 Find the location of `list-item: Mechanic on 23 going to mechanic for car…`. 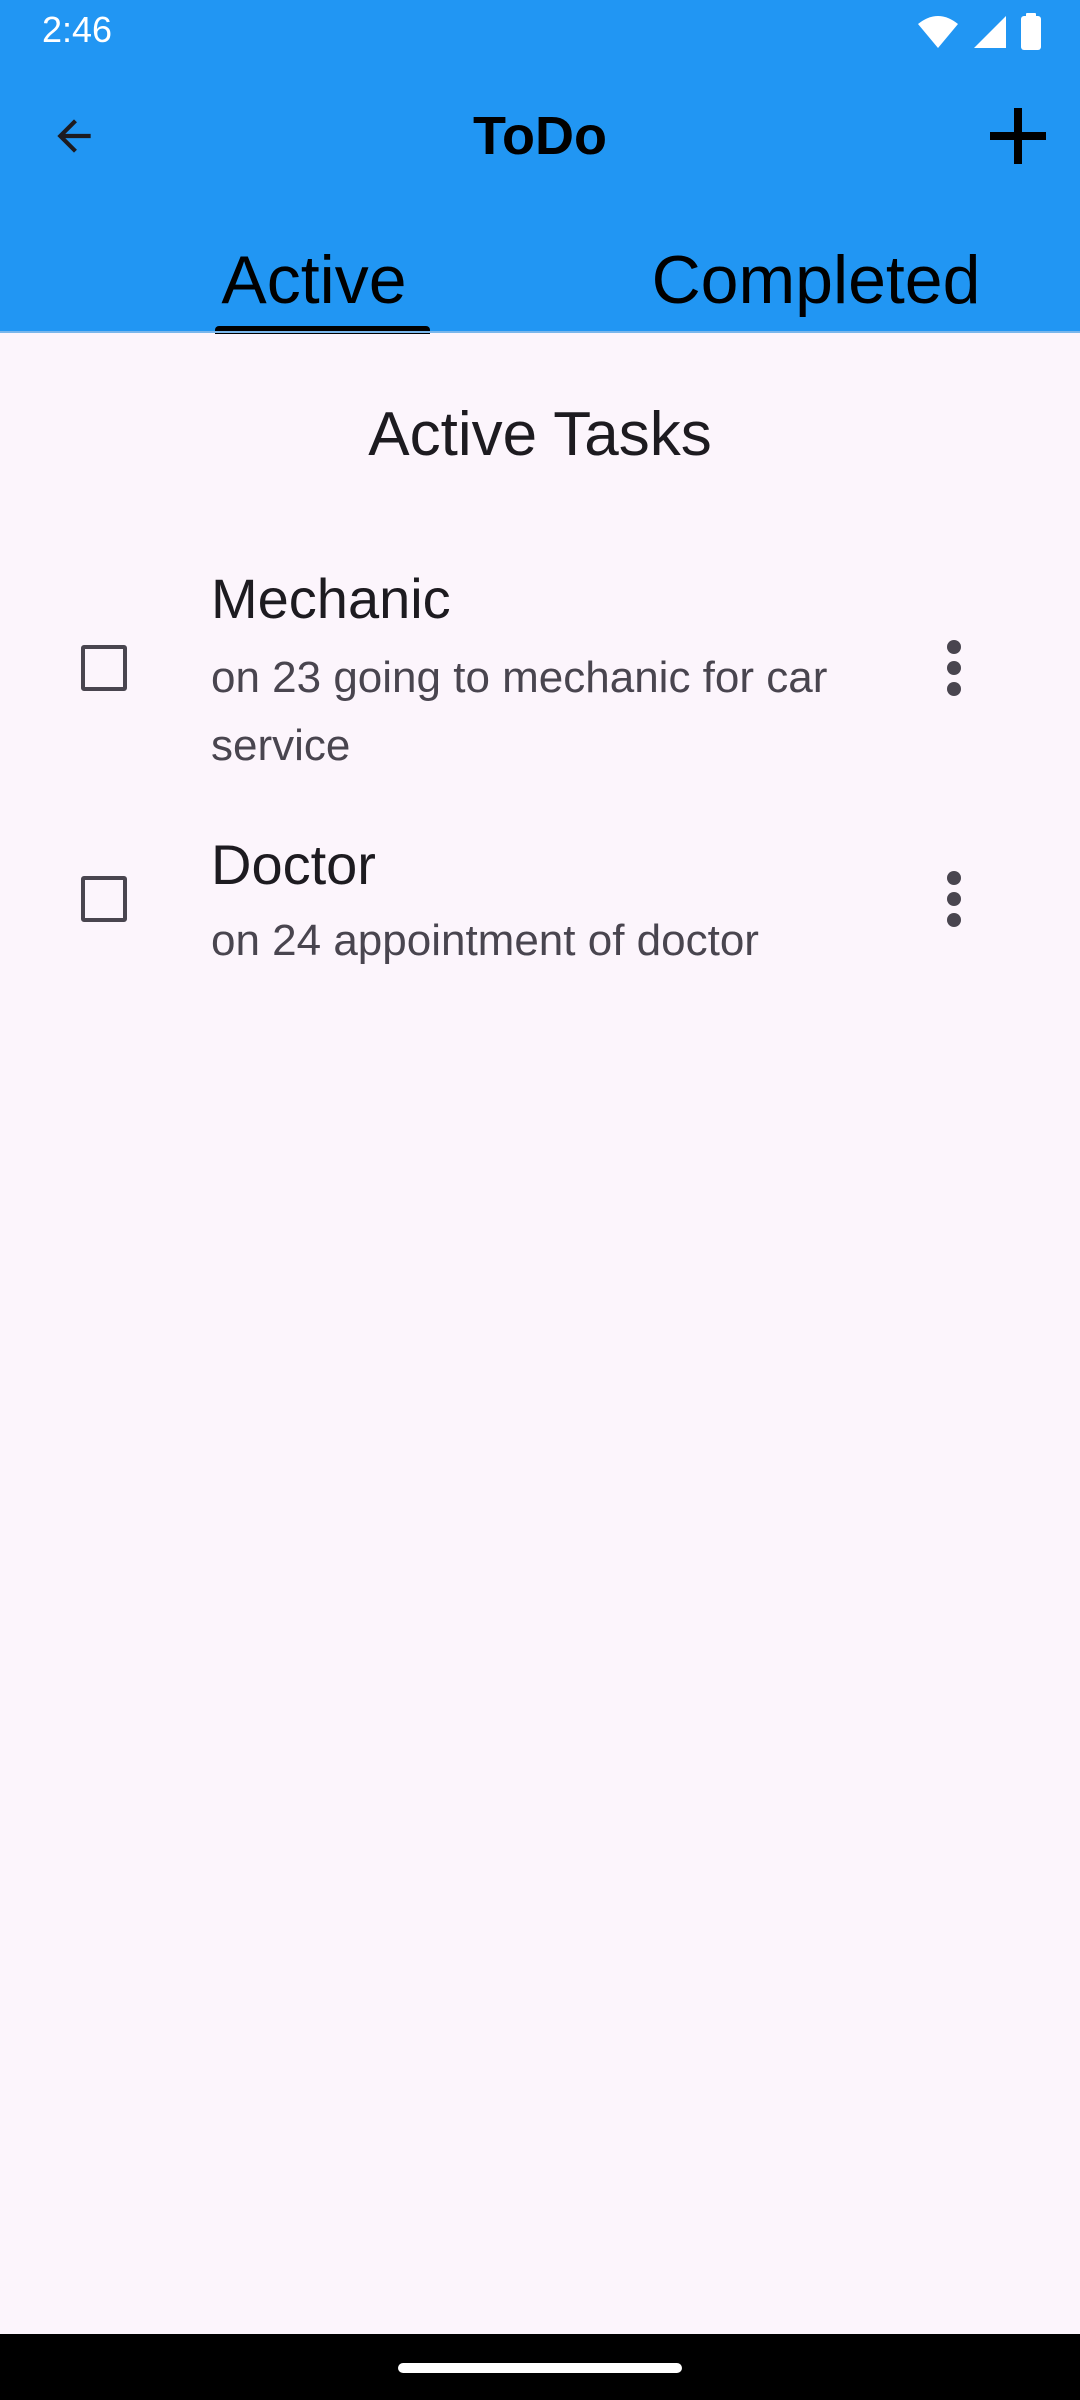

list-item: Mechanic on 23 going to mechanic for car… is located at coordinates (540, 670).